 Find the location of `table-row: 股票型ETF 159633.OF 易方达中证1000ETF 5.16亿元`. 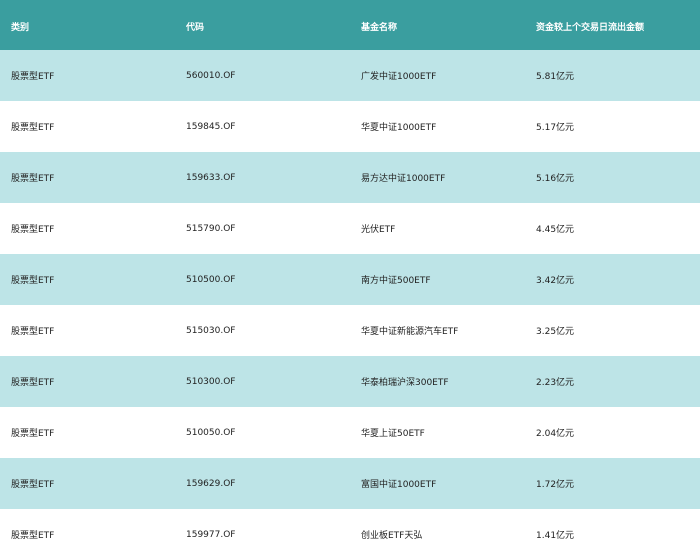

table-row: 股票型ETF 159633.OF 易方达中证1000ETF 5.16亿元 is located at coordinates (350, 177).